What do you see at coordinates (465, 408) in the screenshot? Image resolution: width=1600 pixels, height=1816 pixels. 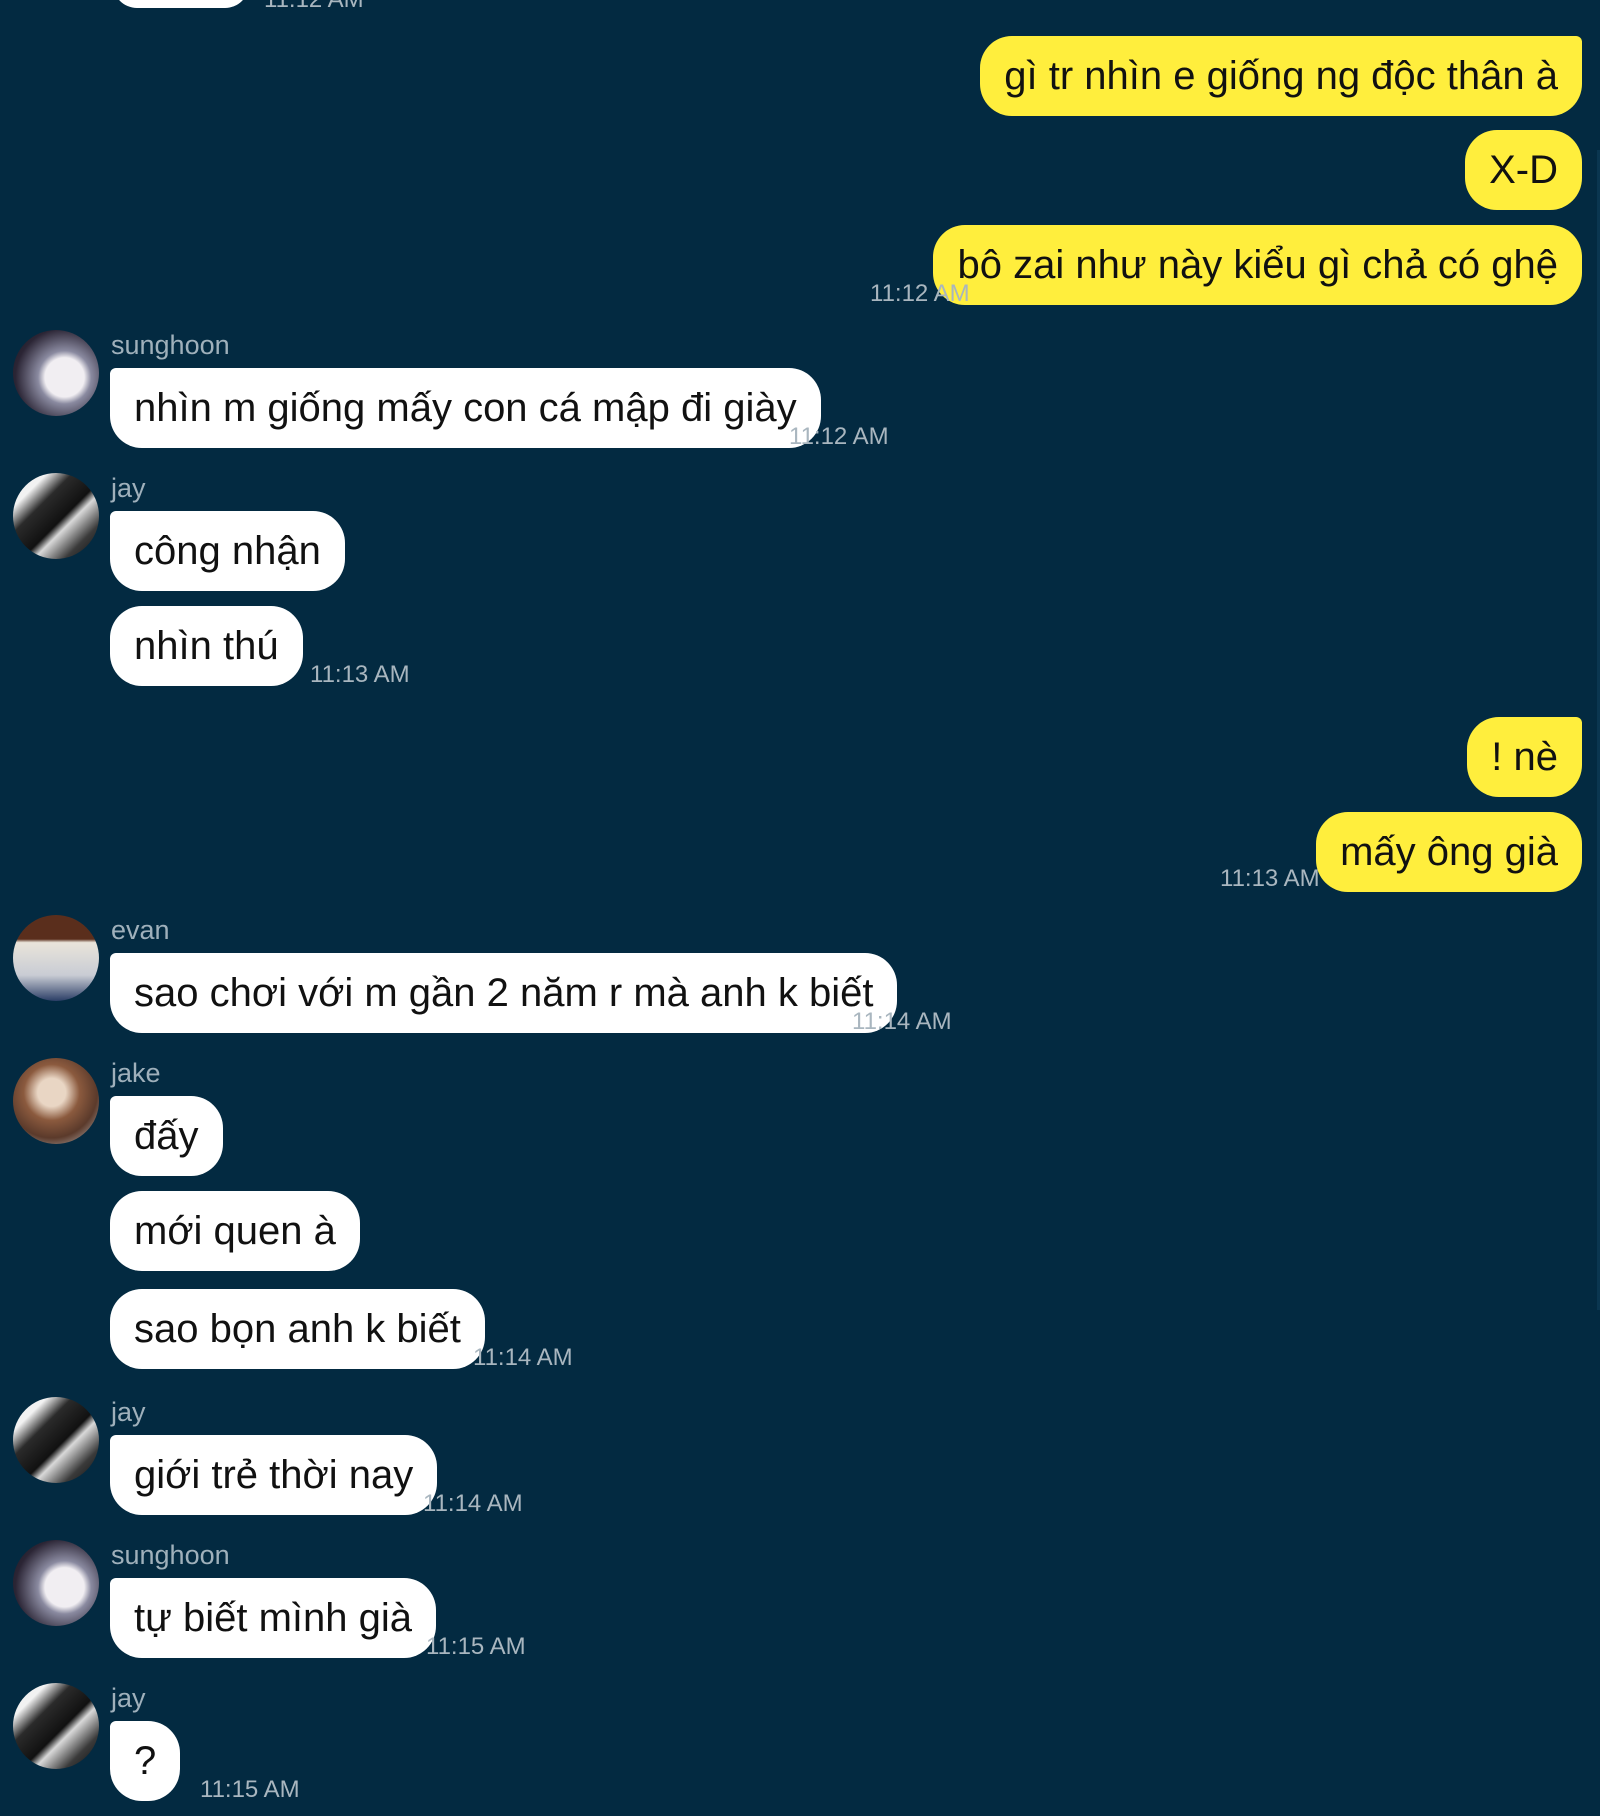 I see `incoming-message-bubble: nhìn m giống mấy con cá mập đi giày` at bounding box center [465, 408].